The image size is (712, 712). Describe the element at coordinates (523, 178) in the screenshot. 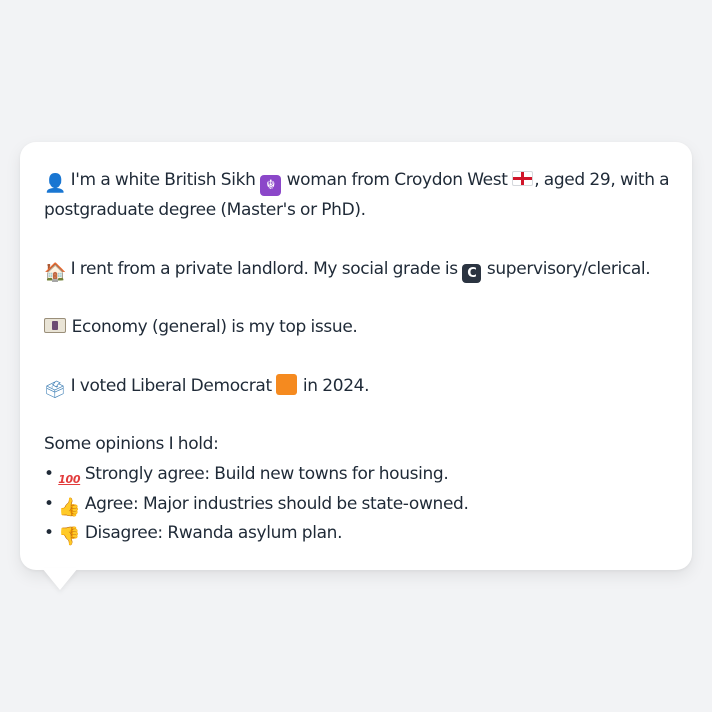

I see `england-flag-icon` at that location.